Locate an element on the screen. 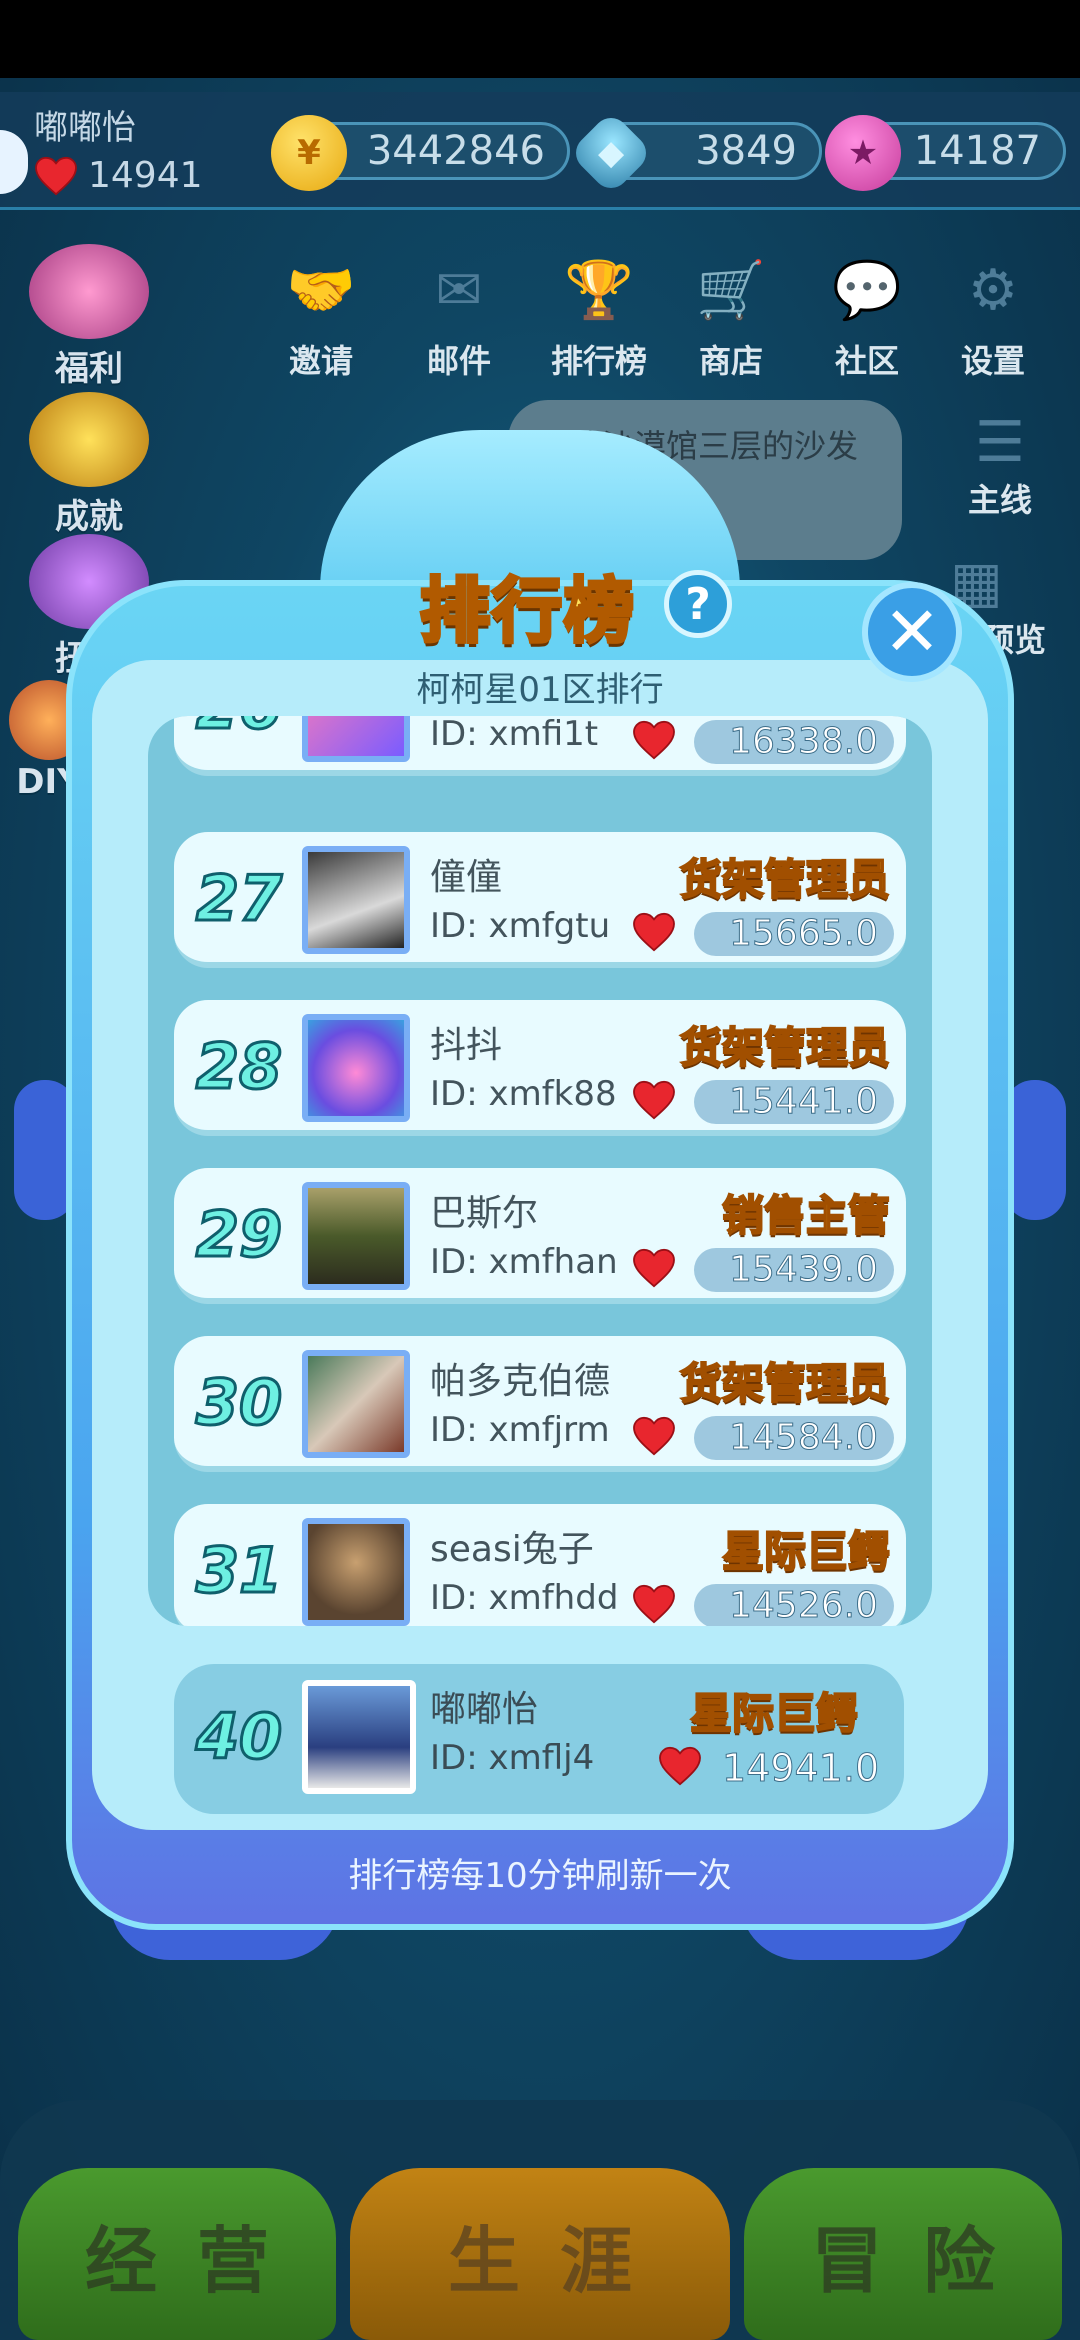 The image size is (1080, 2340). help-button: ? is located at coordinates (698, 604).